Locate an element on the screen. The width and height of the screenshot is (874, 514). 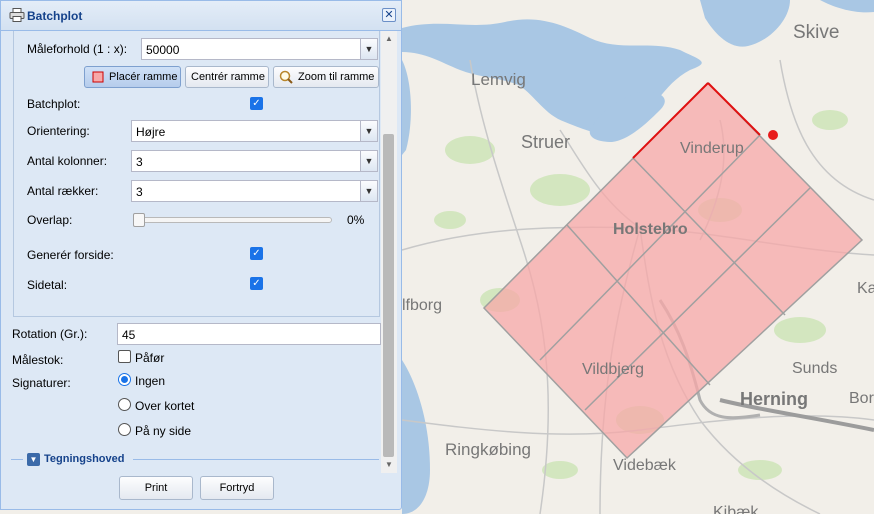
map-label-ringkobing: Ringkøbing is located at coordinates (488, 449).